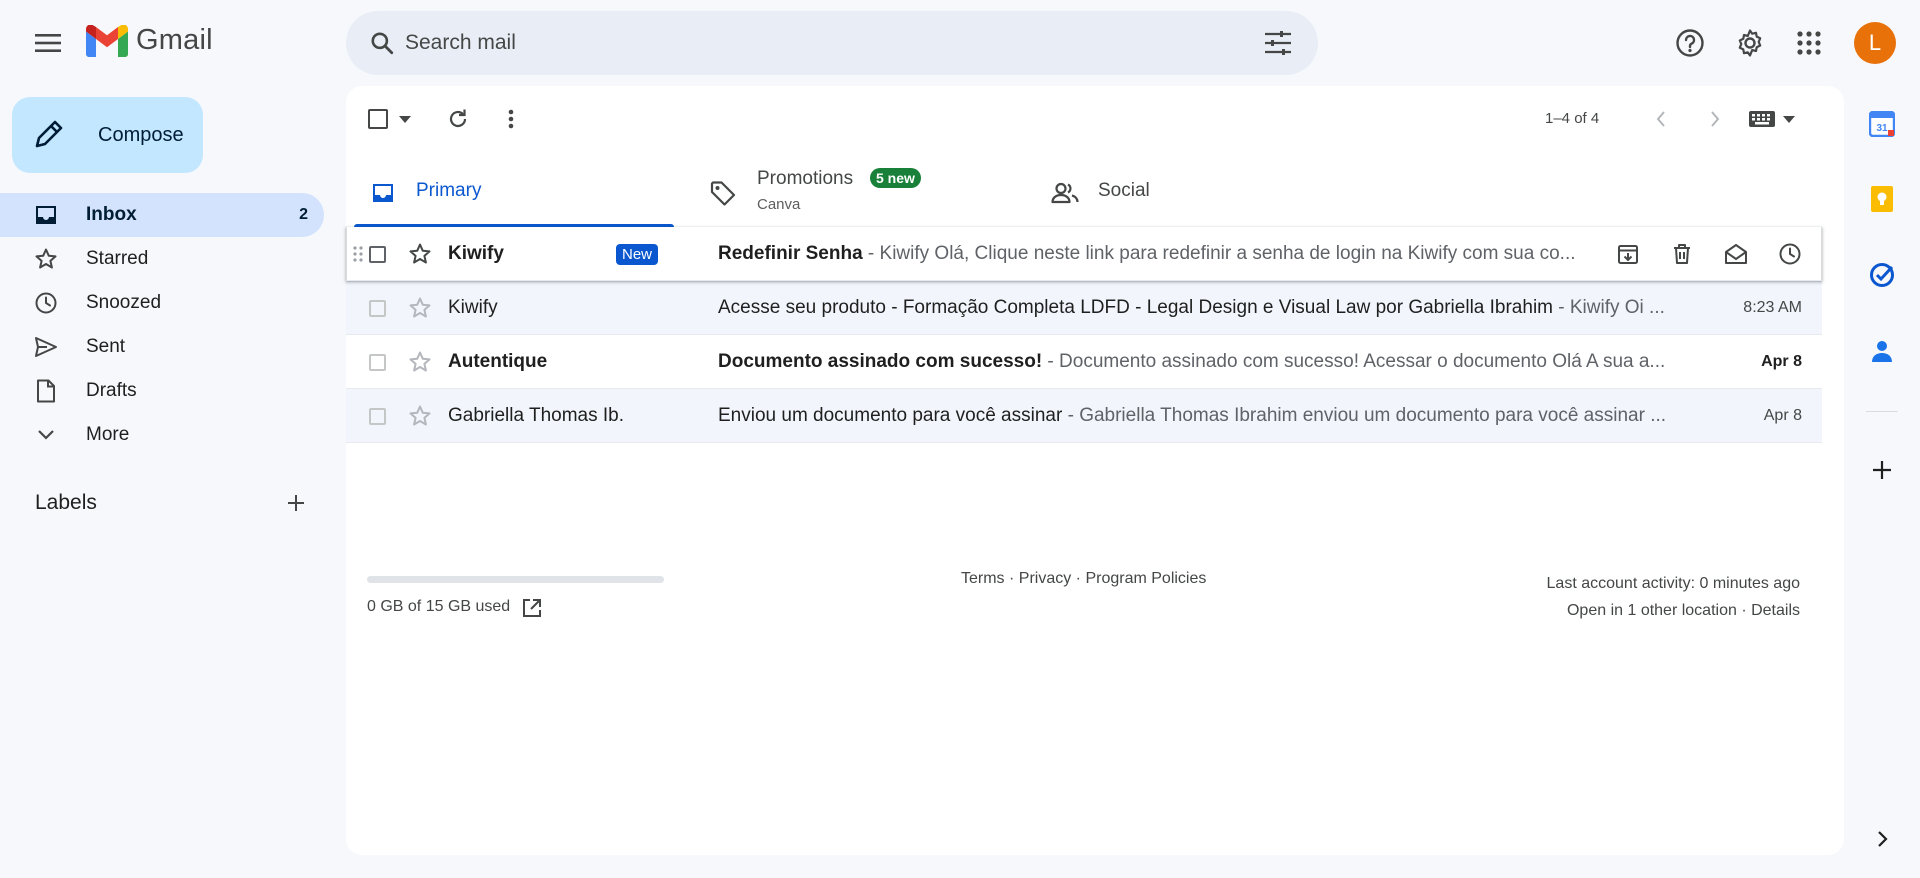 The width and height of the screenshot is (1920, 878). Describe the element at coordinates (860, 192) in the screenshot. I see `tab-promotions: Promotions 5 new Canva` at that location.